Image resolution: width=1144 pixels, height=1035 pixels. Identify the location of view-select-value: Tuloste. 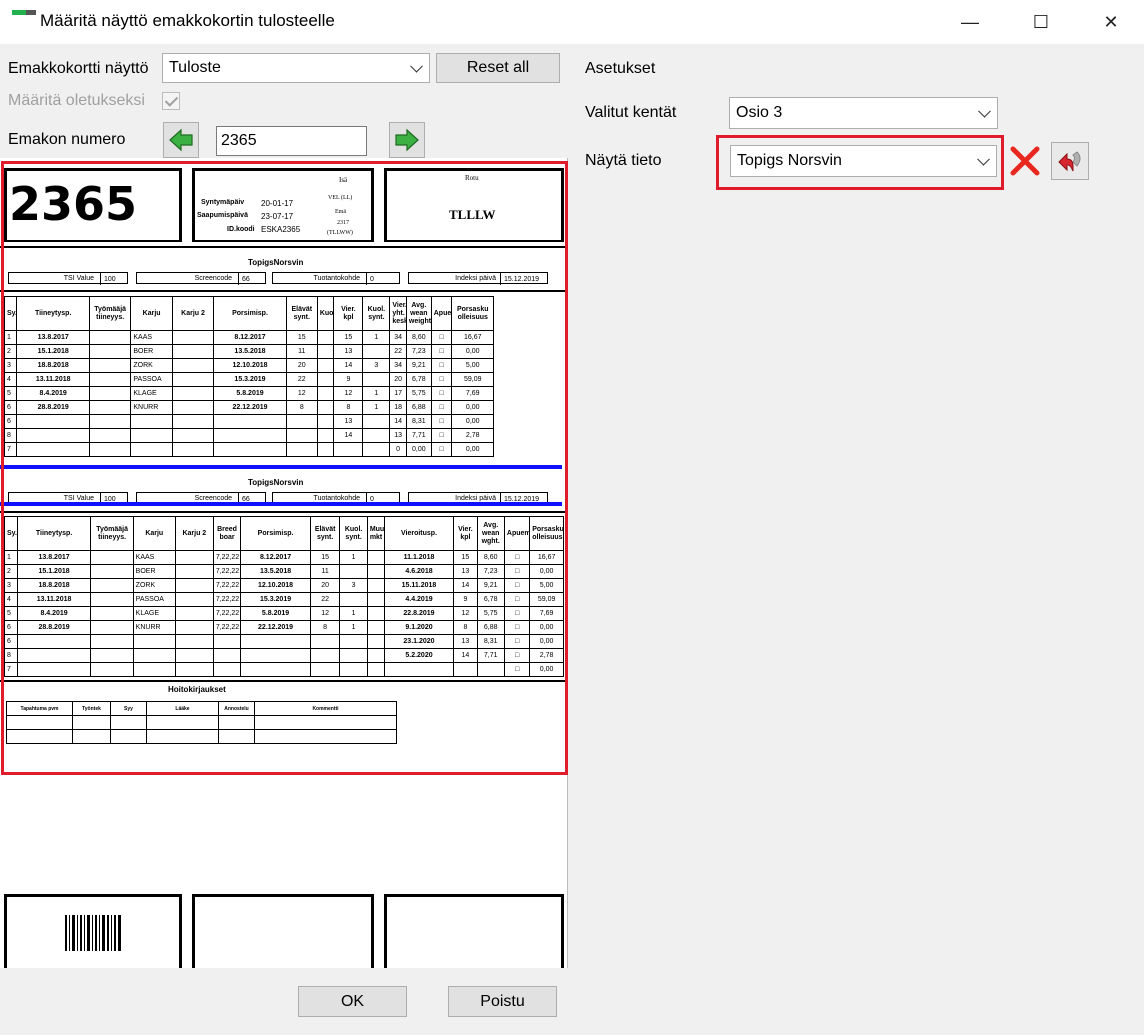
(195, 67).